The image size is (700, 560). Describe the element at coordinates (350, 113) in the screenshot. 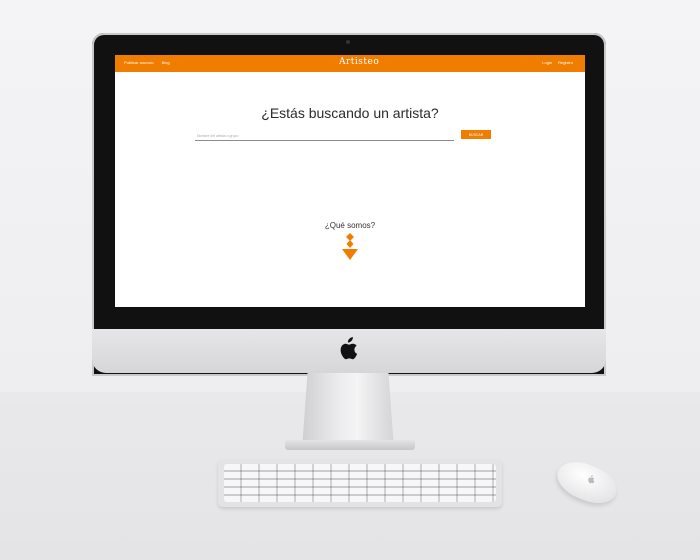

I see `hero-title: ¿Estás buscando un artista?` at that location.